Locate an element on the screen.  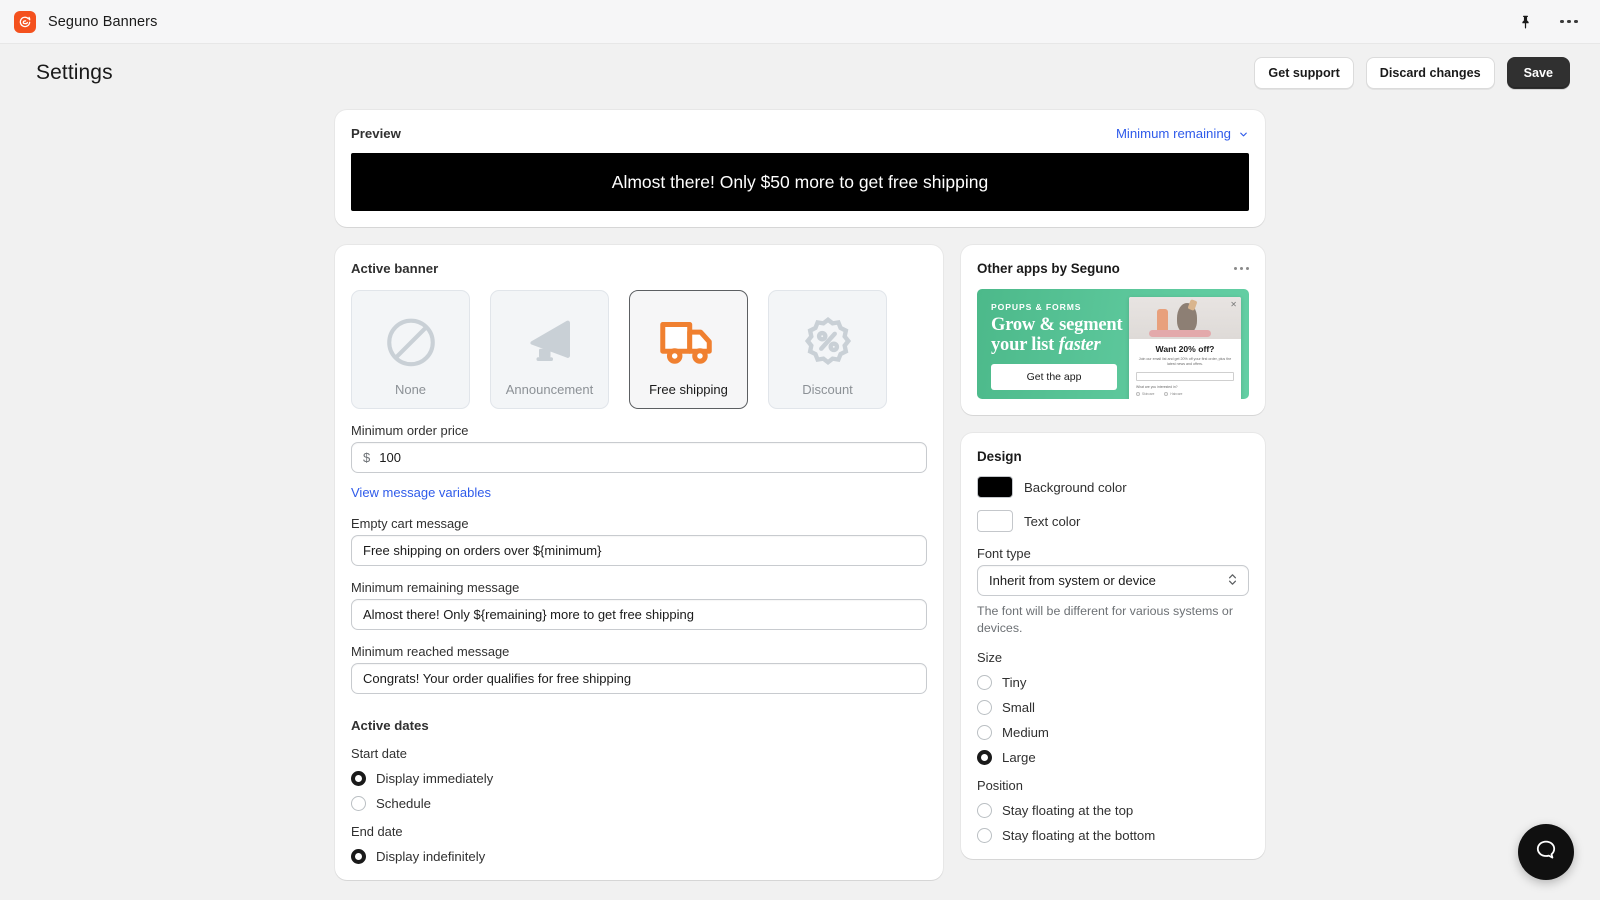
banner-type-discount: Discount is located at coordinates (827, 349).